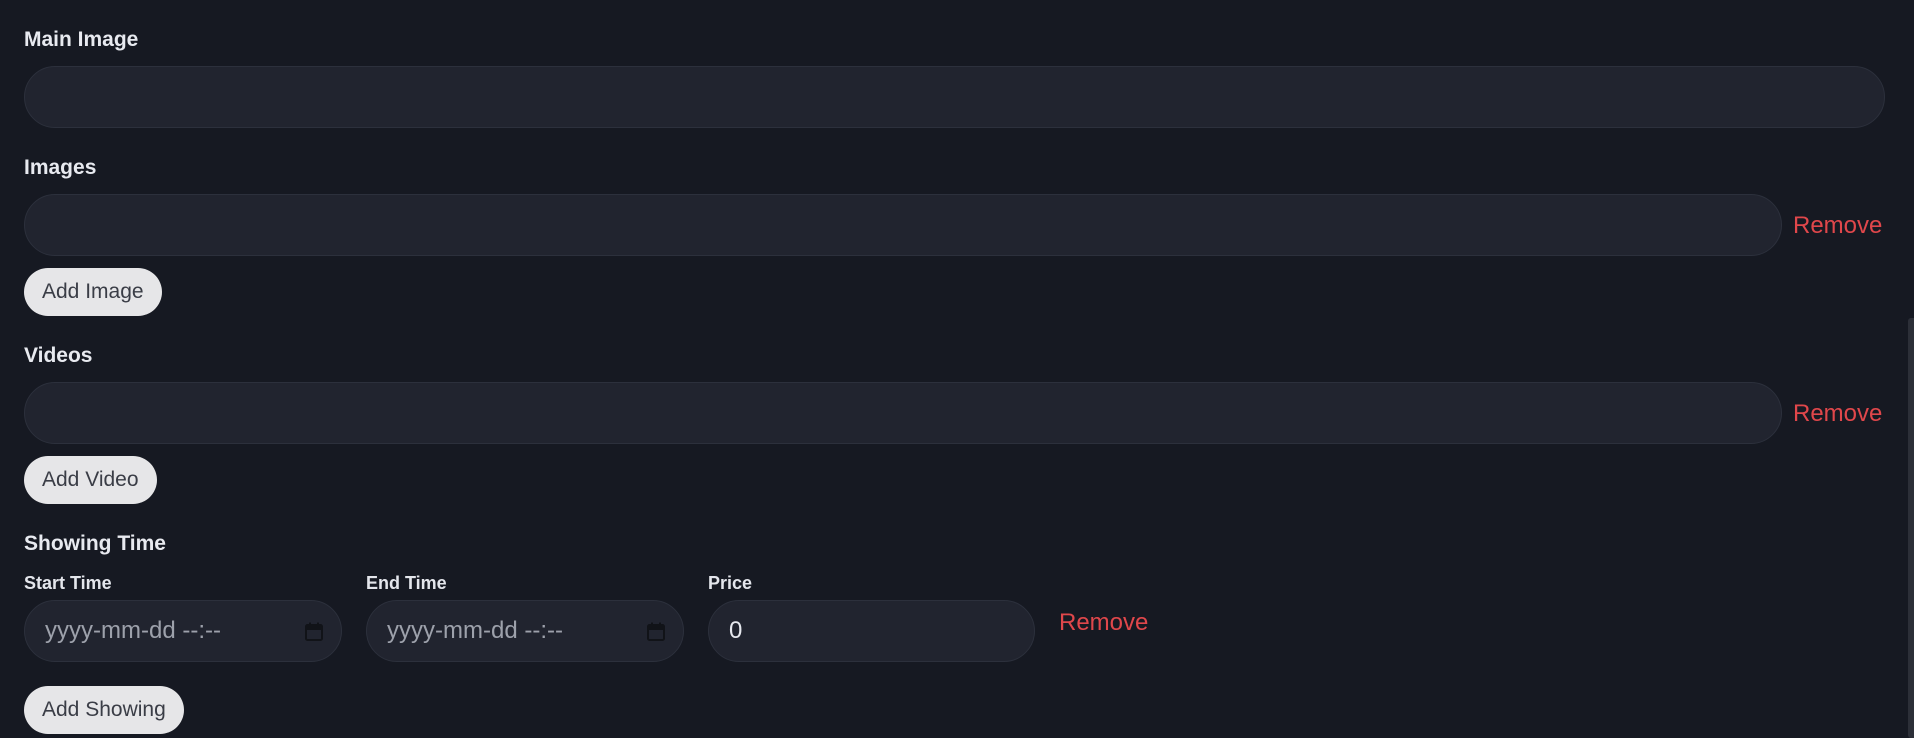  What do you see at coordinates (81, 39) in the screenshot?
I see `main-image-label: Main Image` at bounding box center [81, 39].